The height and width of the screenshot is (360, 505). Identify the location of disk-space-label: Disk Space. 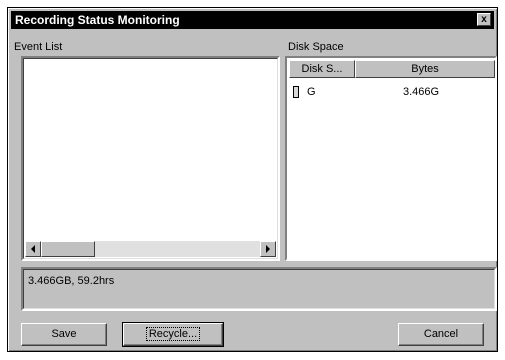
(316, 47).